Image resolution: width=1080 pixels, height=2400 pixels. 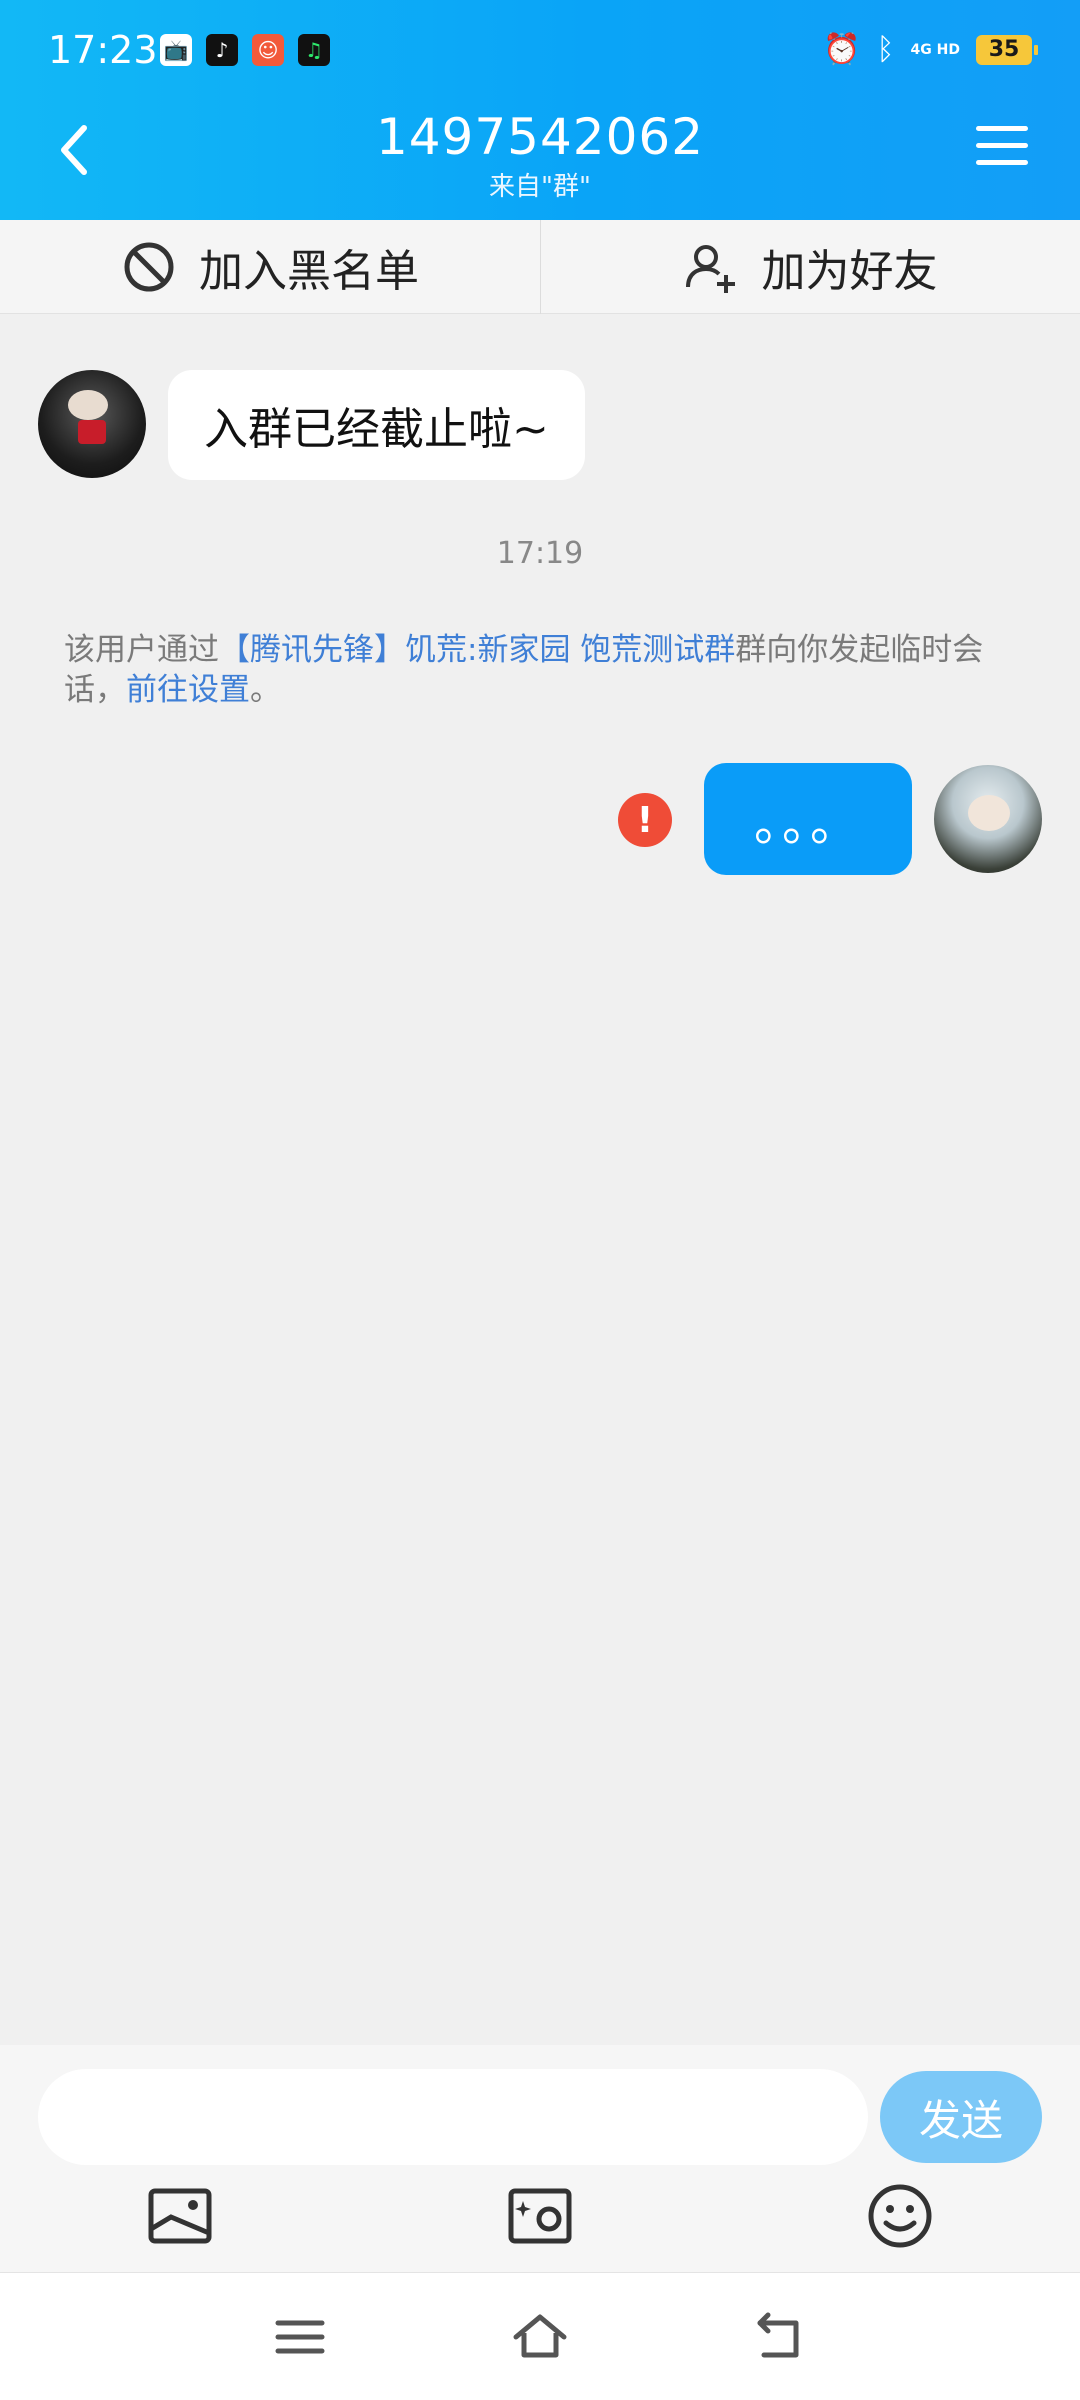 What do you see at coordinates (961, 2117) in the screenshot?
I see `send-button: 发送` at bounding box center [961, 2117].